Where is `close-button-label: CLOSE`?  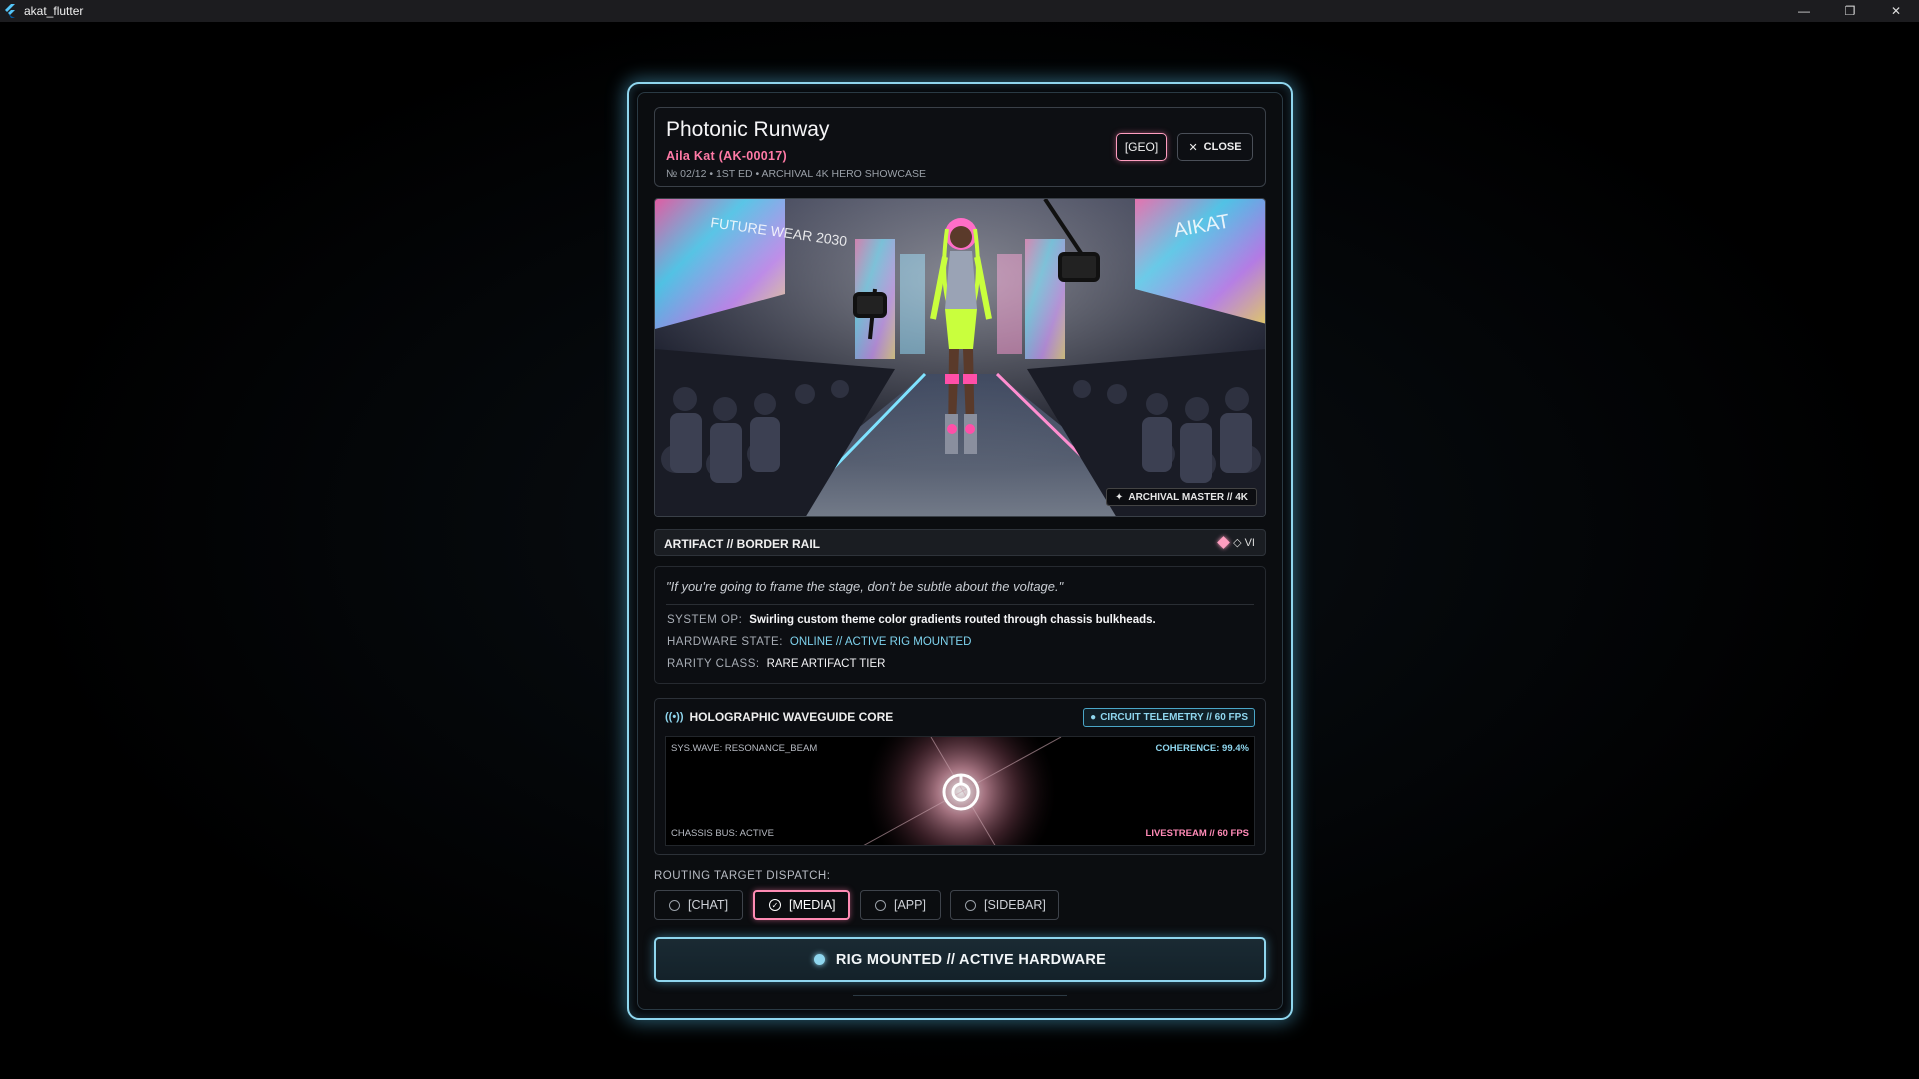
close-button-label: CLOSE is located at coordinates (1222, 147).